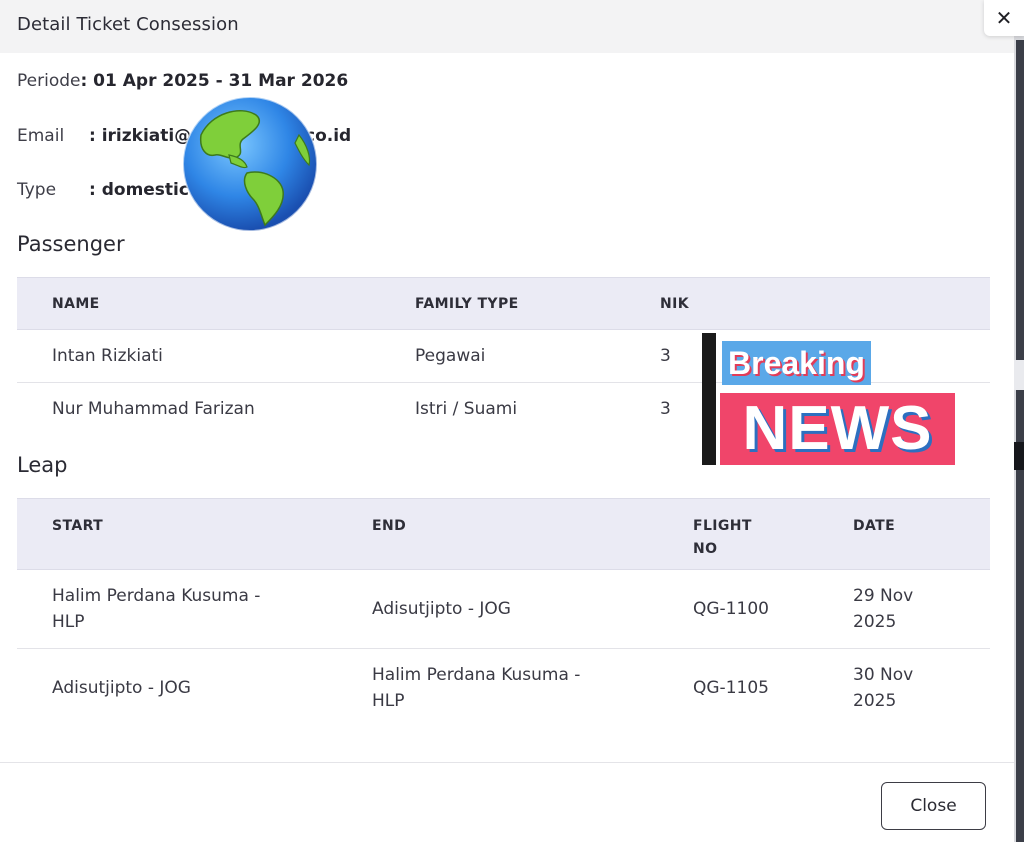 The height and width of the screenshot is (842, 1024). Describe the element at coordinates (921, 534) in the screenshot. I see `header-date: DATE` at that location.